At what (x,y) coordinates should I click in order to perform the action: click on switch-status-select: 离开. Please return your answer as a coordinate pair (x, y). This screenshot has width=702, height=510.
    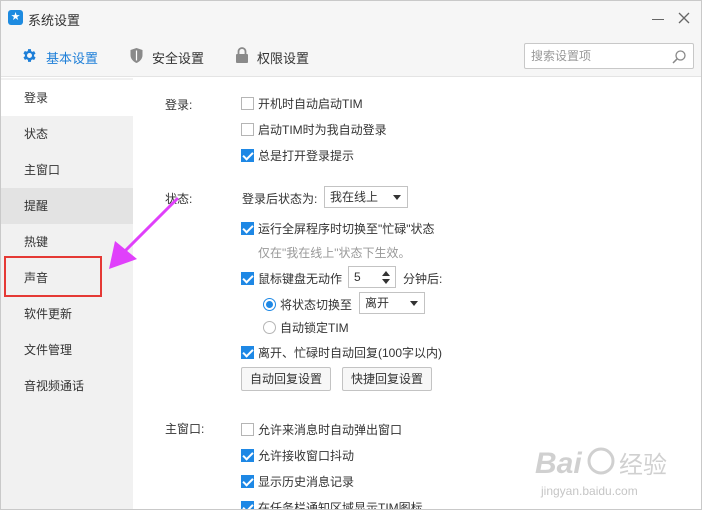
    Looking at the image, I should click on (392, 303).